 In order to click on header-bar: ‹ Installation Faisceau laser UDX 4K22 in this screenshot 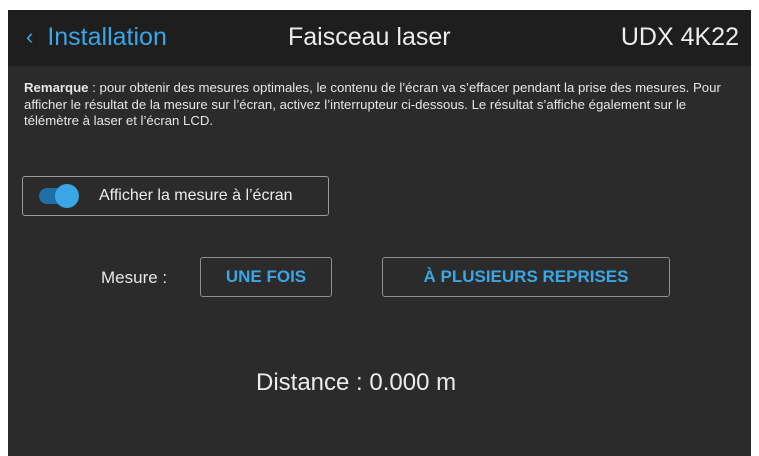, I will do `click(379, 38)`.